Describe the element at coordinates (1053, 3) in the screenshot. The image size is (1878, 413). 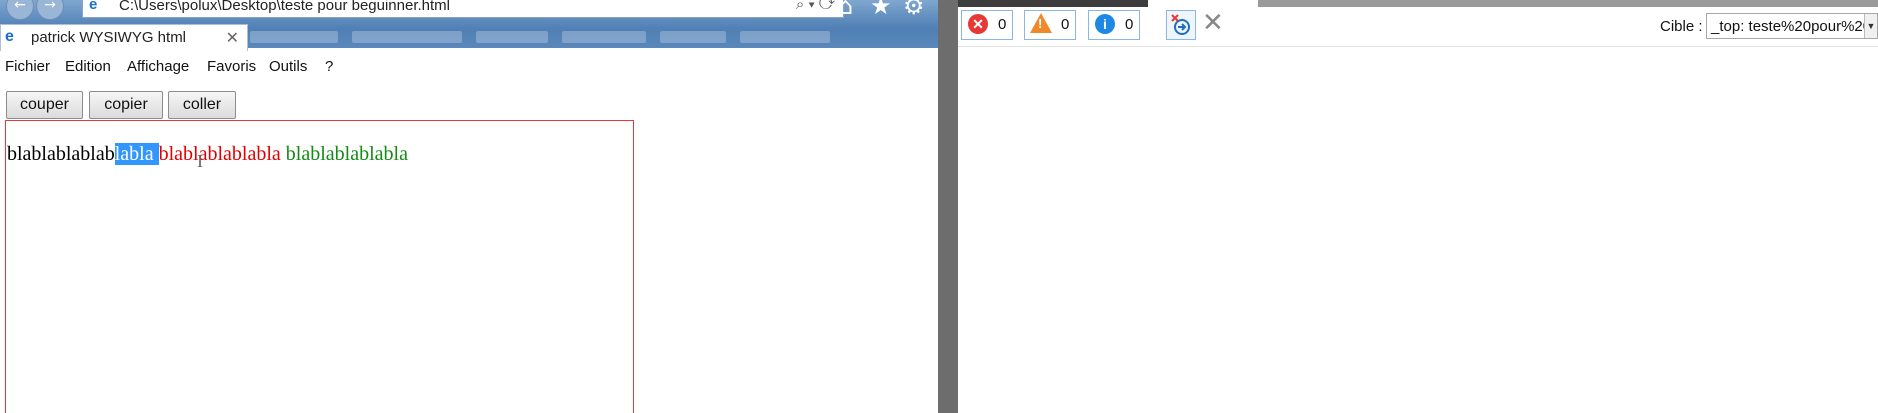
I see `devtools-top-dark-strip` at that location.